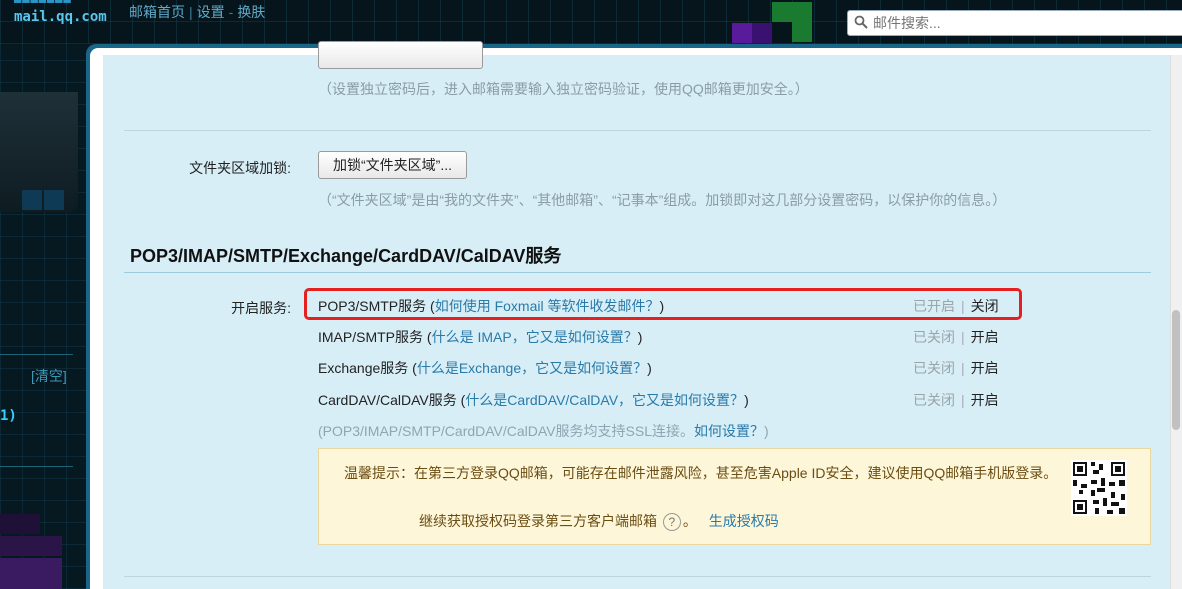 The height and width of the screenshot is (589, 1182). I want to click on folder-count: 1), so click(8, 416).